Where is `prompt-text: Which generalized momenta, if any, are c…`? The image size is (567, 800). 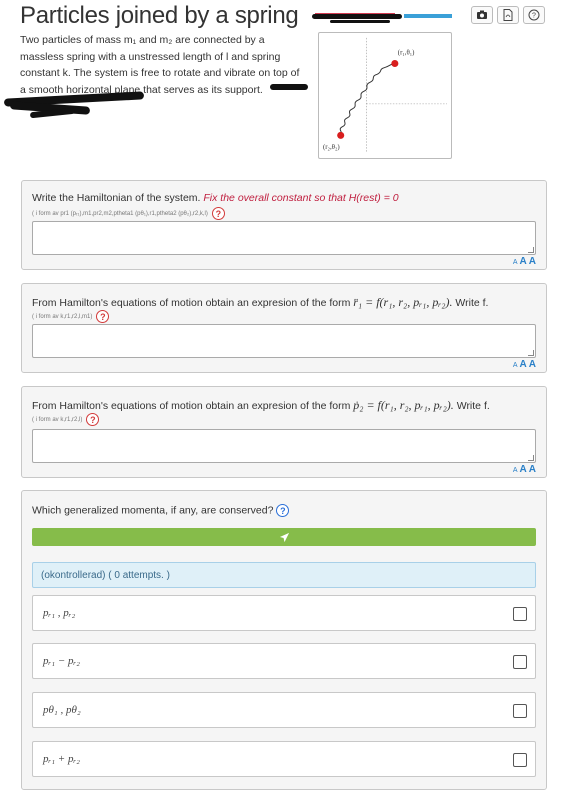
prompt-text: Which generalized momenta, if any, are c… is located at coordinates (153, 510).